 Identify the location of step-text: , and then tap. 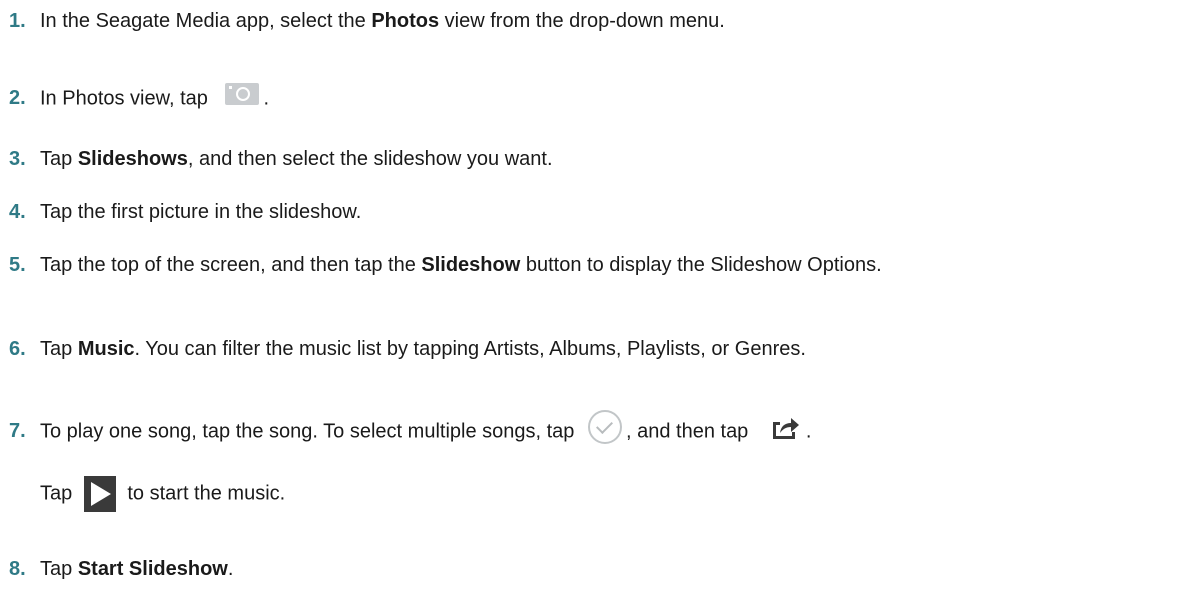
(689, 431).